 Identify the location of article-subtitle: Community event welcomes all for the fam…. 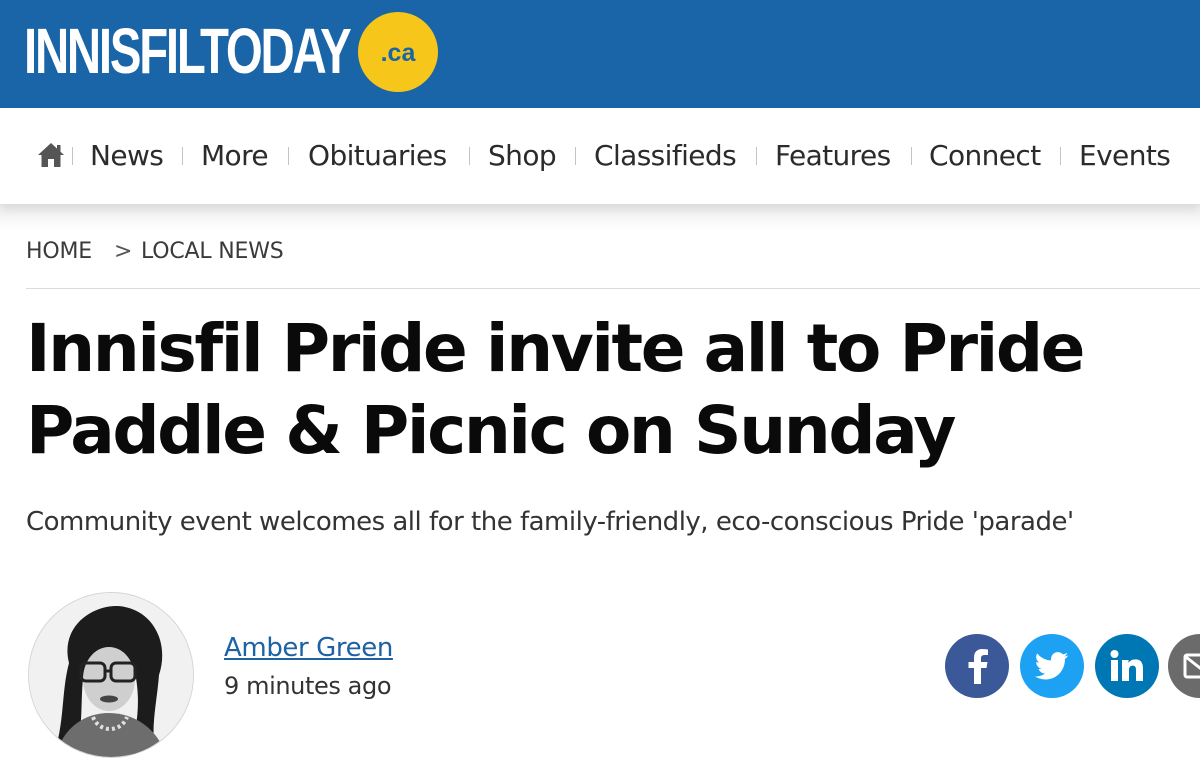
(550, 522).